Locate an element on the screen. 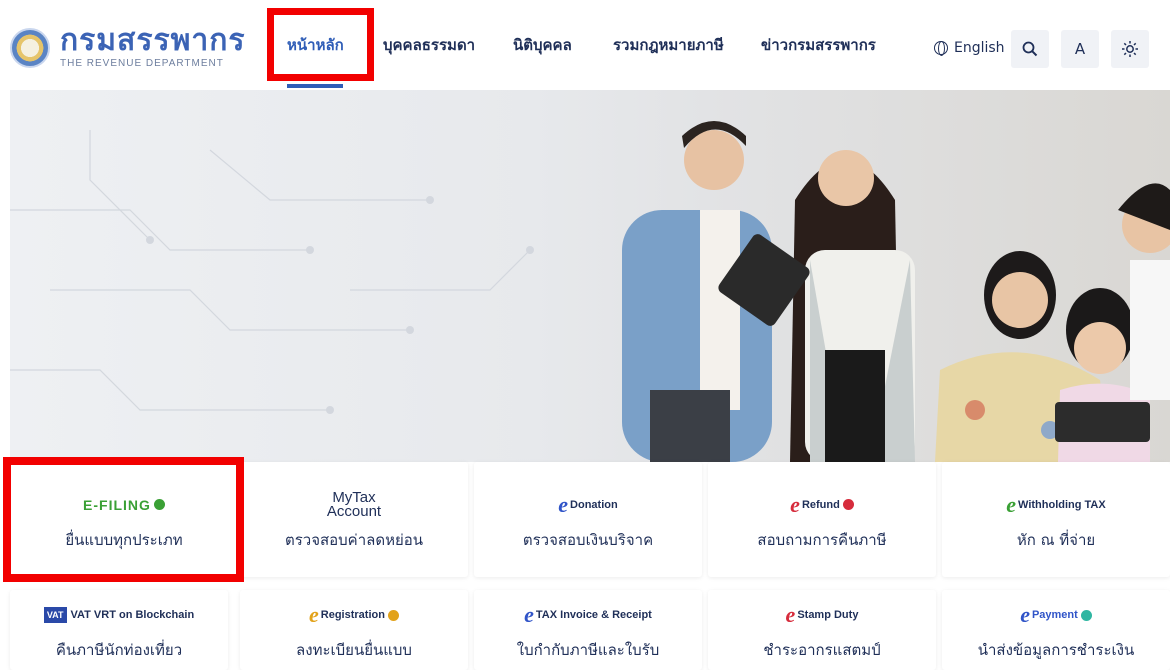  service-label: สอบถามการคืนภาษี is located at coordinates (822, 539).